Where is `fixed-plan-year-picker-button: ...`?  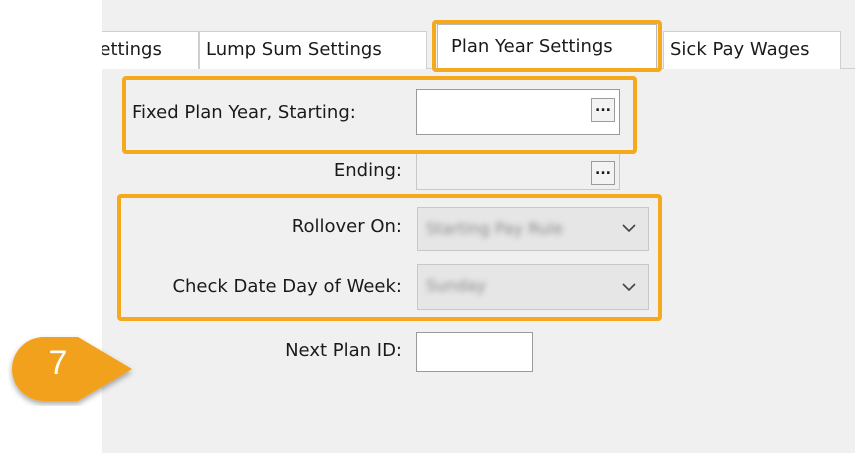 fixed-plan-year-picker-button: ... is located at coordinates (603, 110).